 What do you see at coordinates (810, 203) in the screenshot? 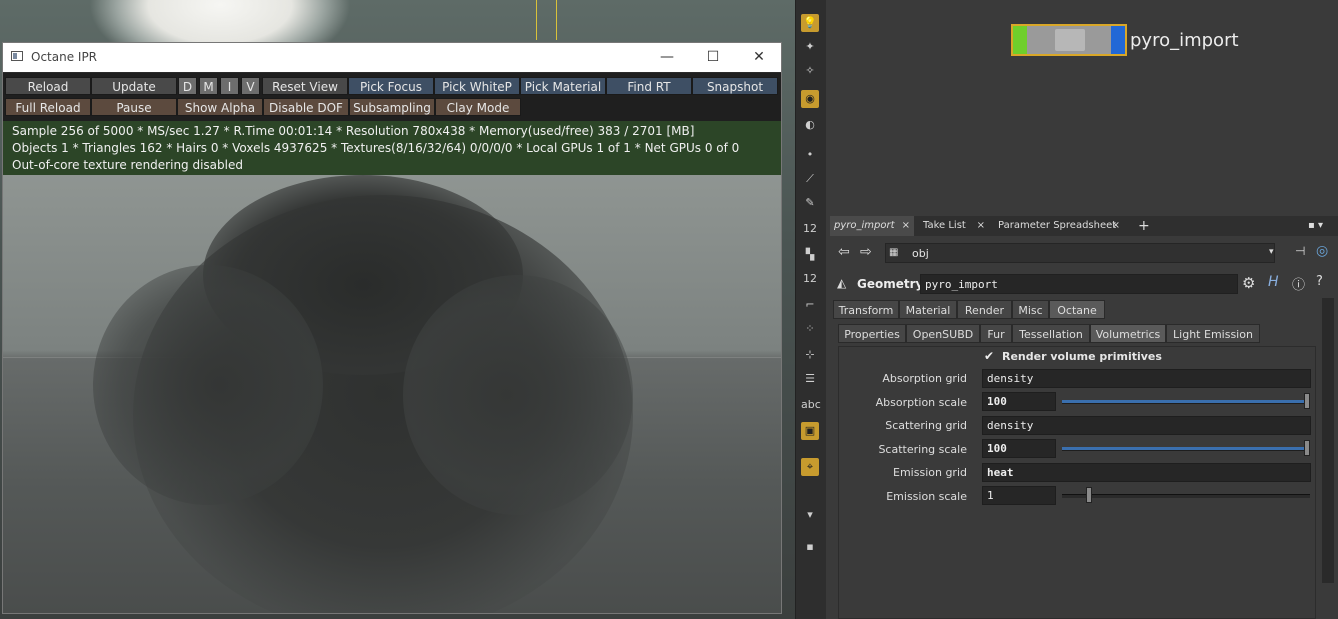
I see `pen-icon: ✎` at bounding box center [810, 203].